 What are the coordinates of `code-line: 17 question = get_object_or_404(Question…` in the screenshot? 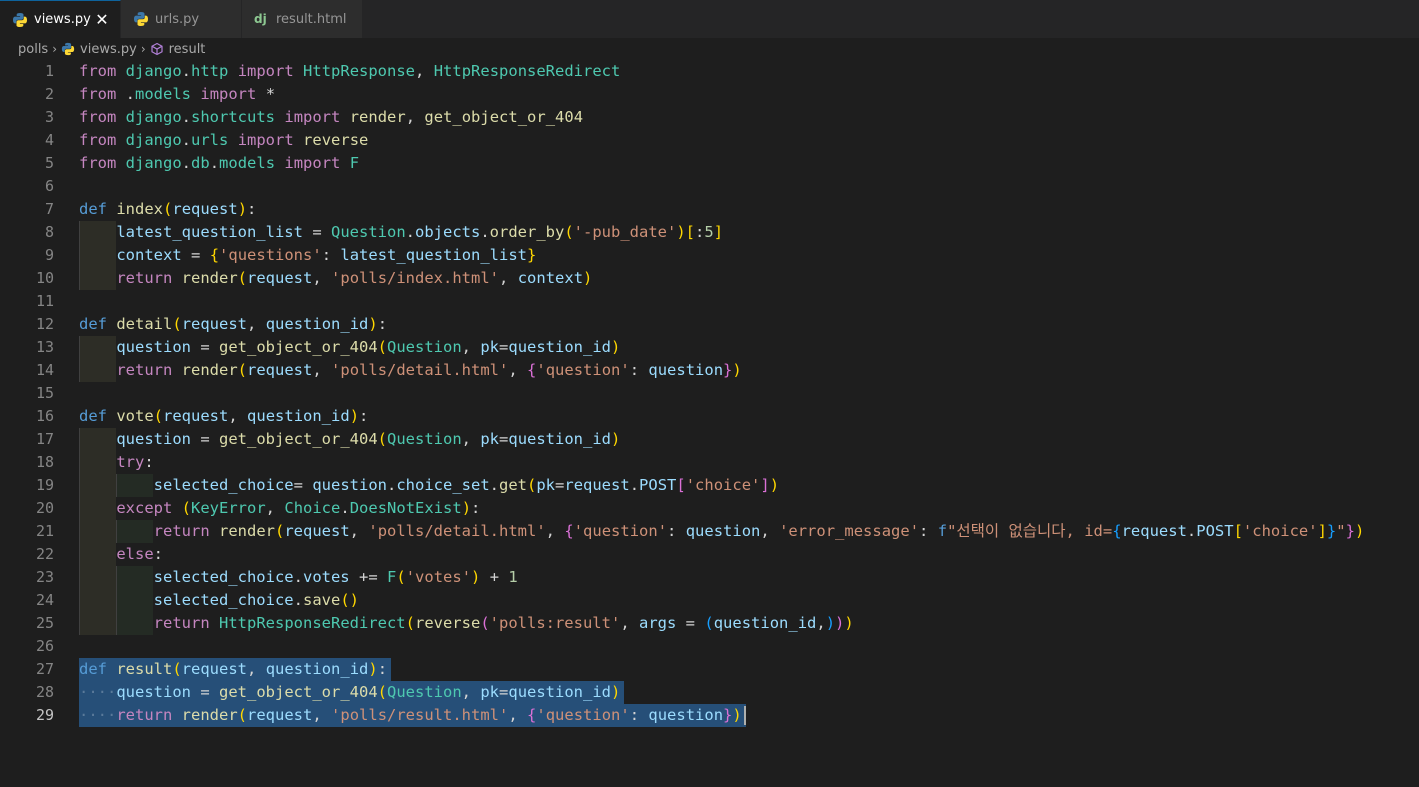 It's located at (709, 439).